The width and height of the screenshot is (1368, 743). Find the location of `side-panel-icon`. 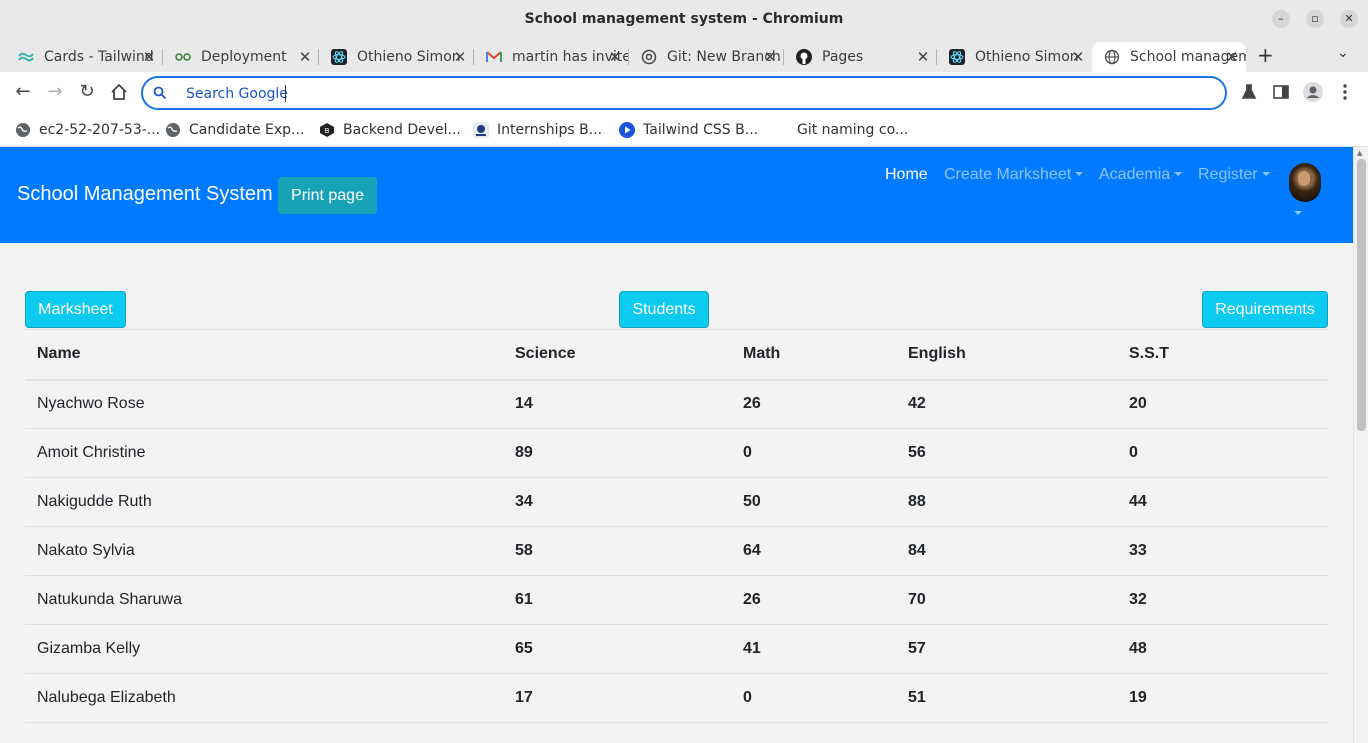

side-panel-icon is located at coordinates (1281, 92).